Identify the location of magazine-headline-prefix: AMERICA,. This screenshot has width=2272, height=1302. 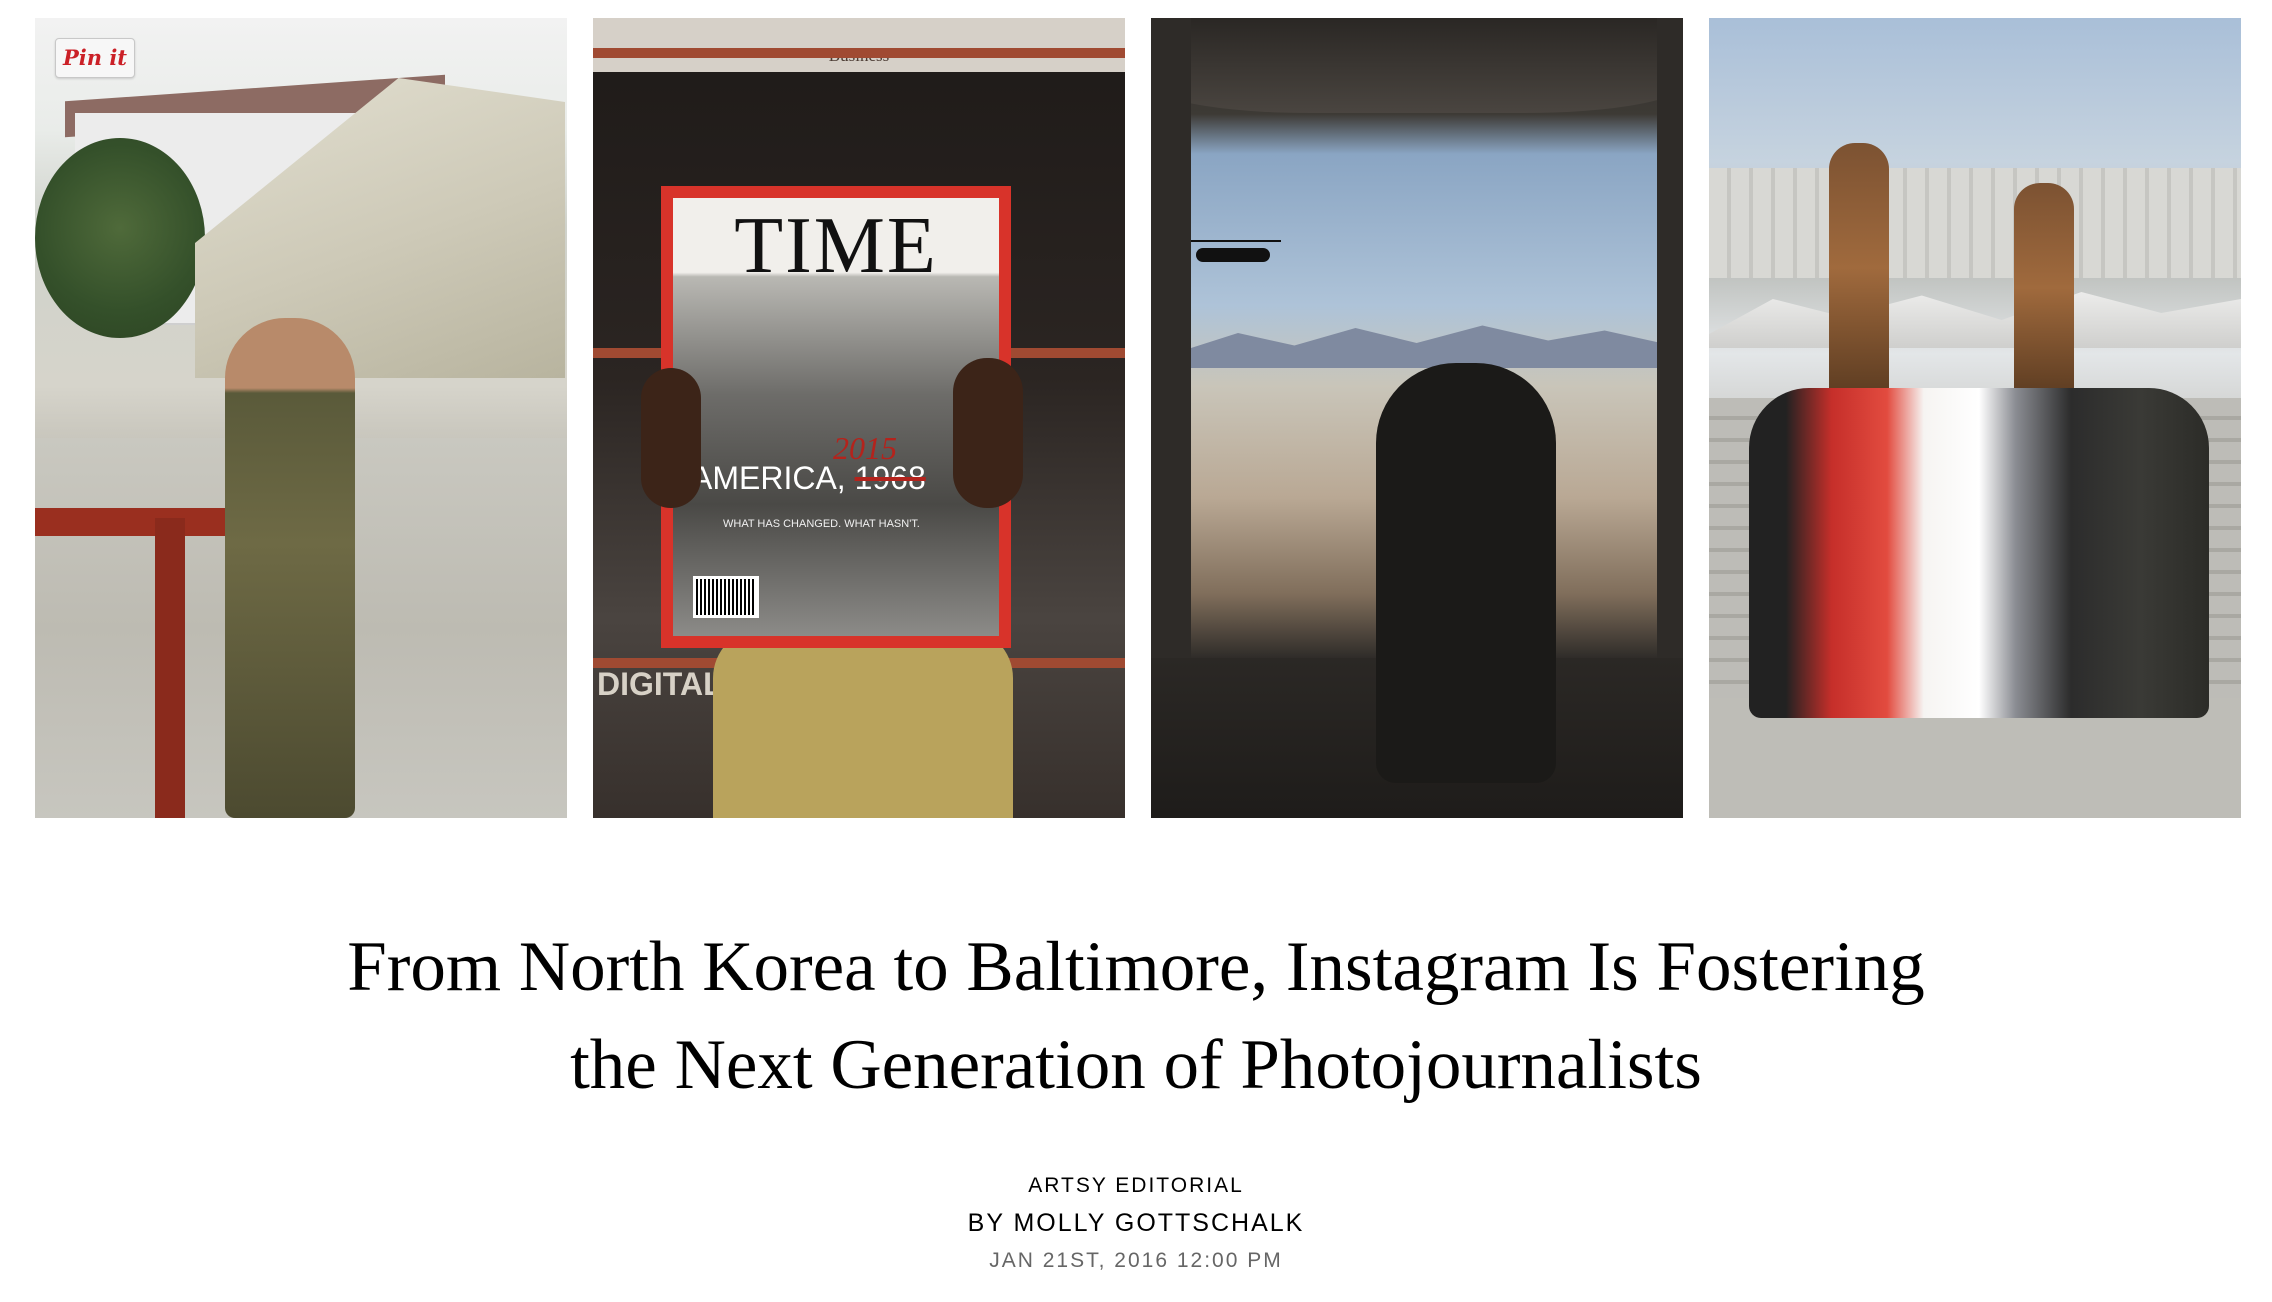
(768, 478).